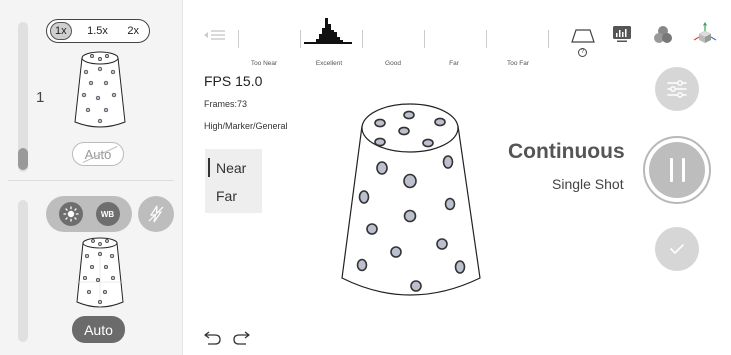 Image resolution: width=731 pixels, height=355 pixels. I want to click on help-icon: ?, so click(582, 52).